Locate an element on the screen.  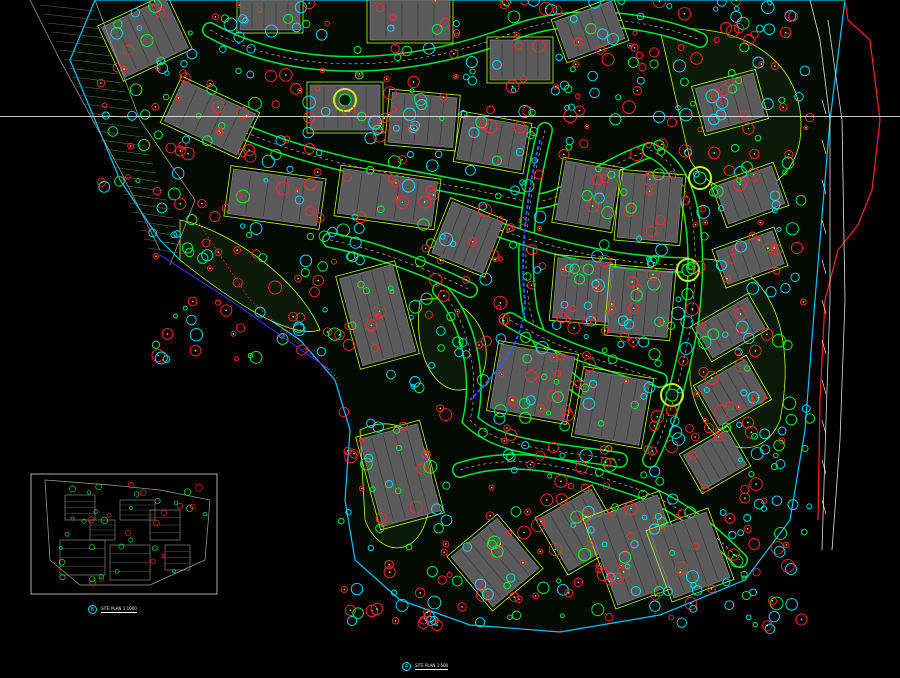
crosshair-line is located at coordinates (450, 116).